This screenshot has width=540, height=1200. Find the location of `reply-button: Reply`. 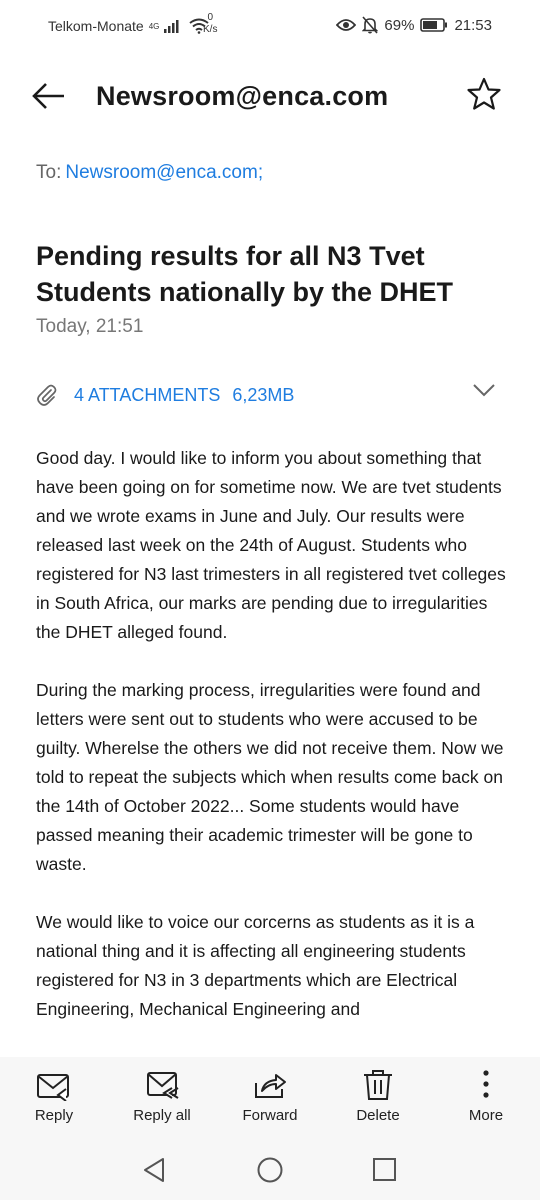

reply-button: Reply is located at coordinates (54, 1096).